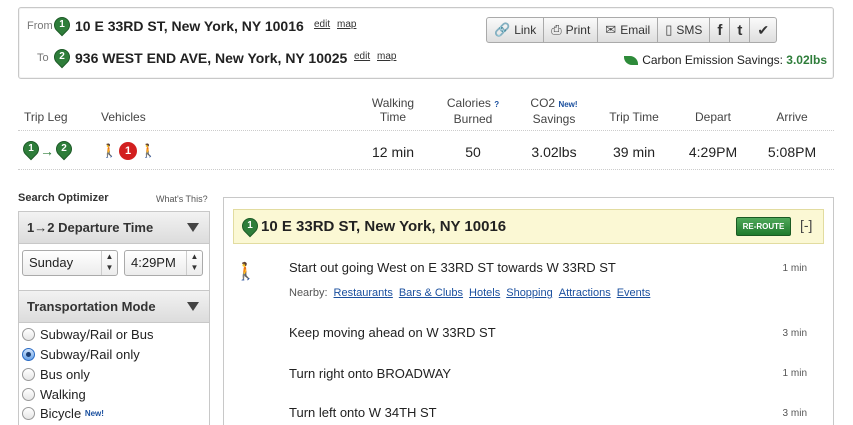 The image size is (853, 425). Describe the element at coordinates (763, 226) in the screenshot. I see `reroute-button: RE-ROUTE` at that location.